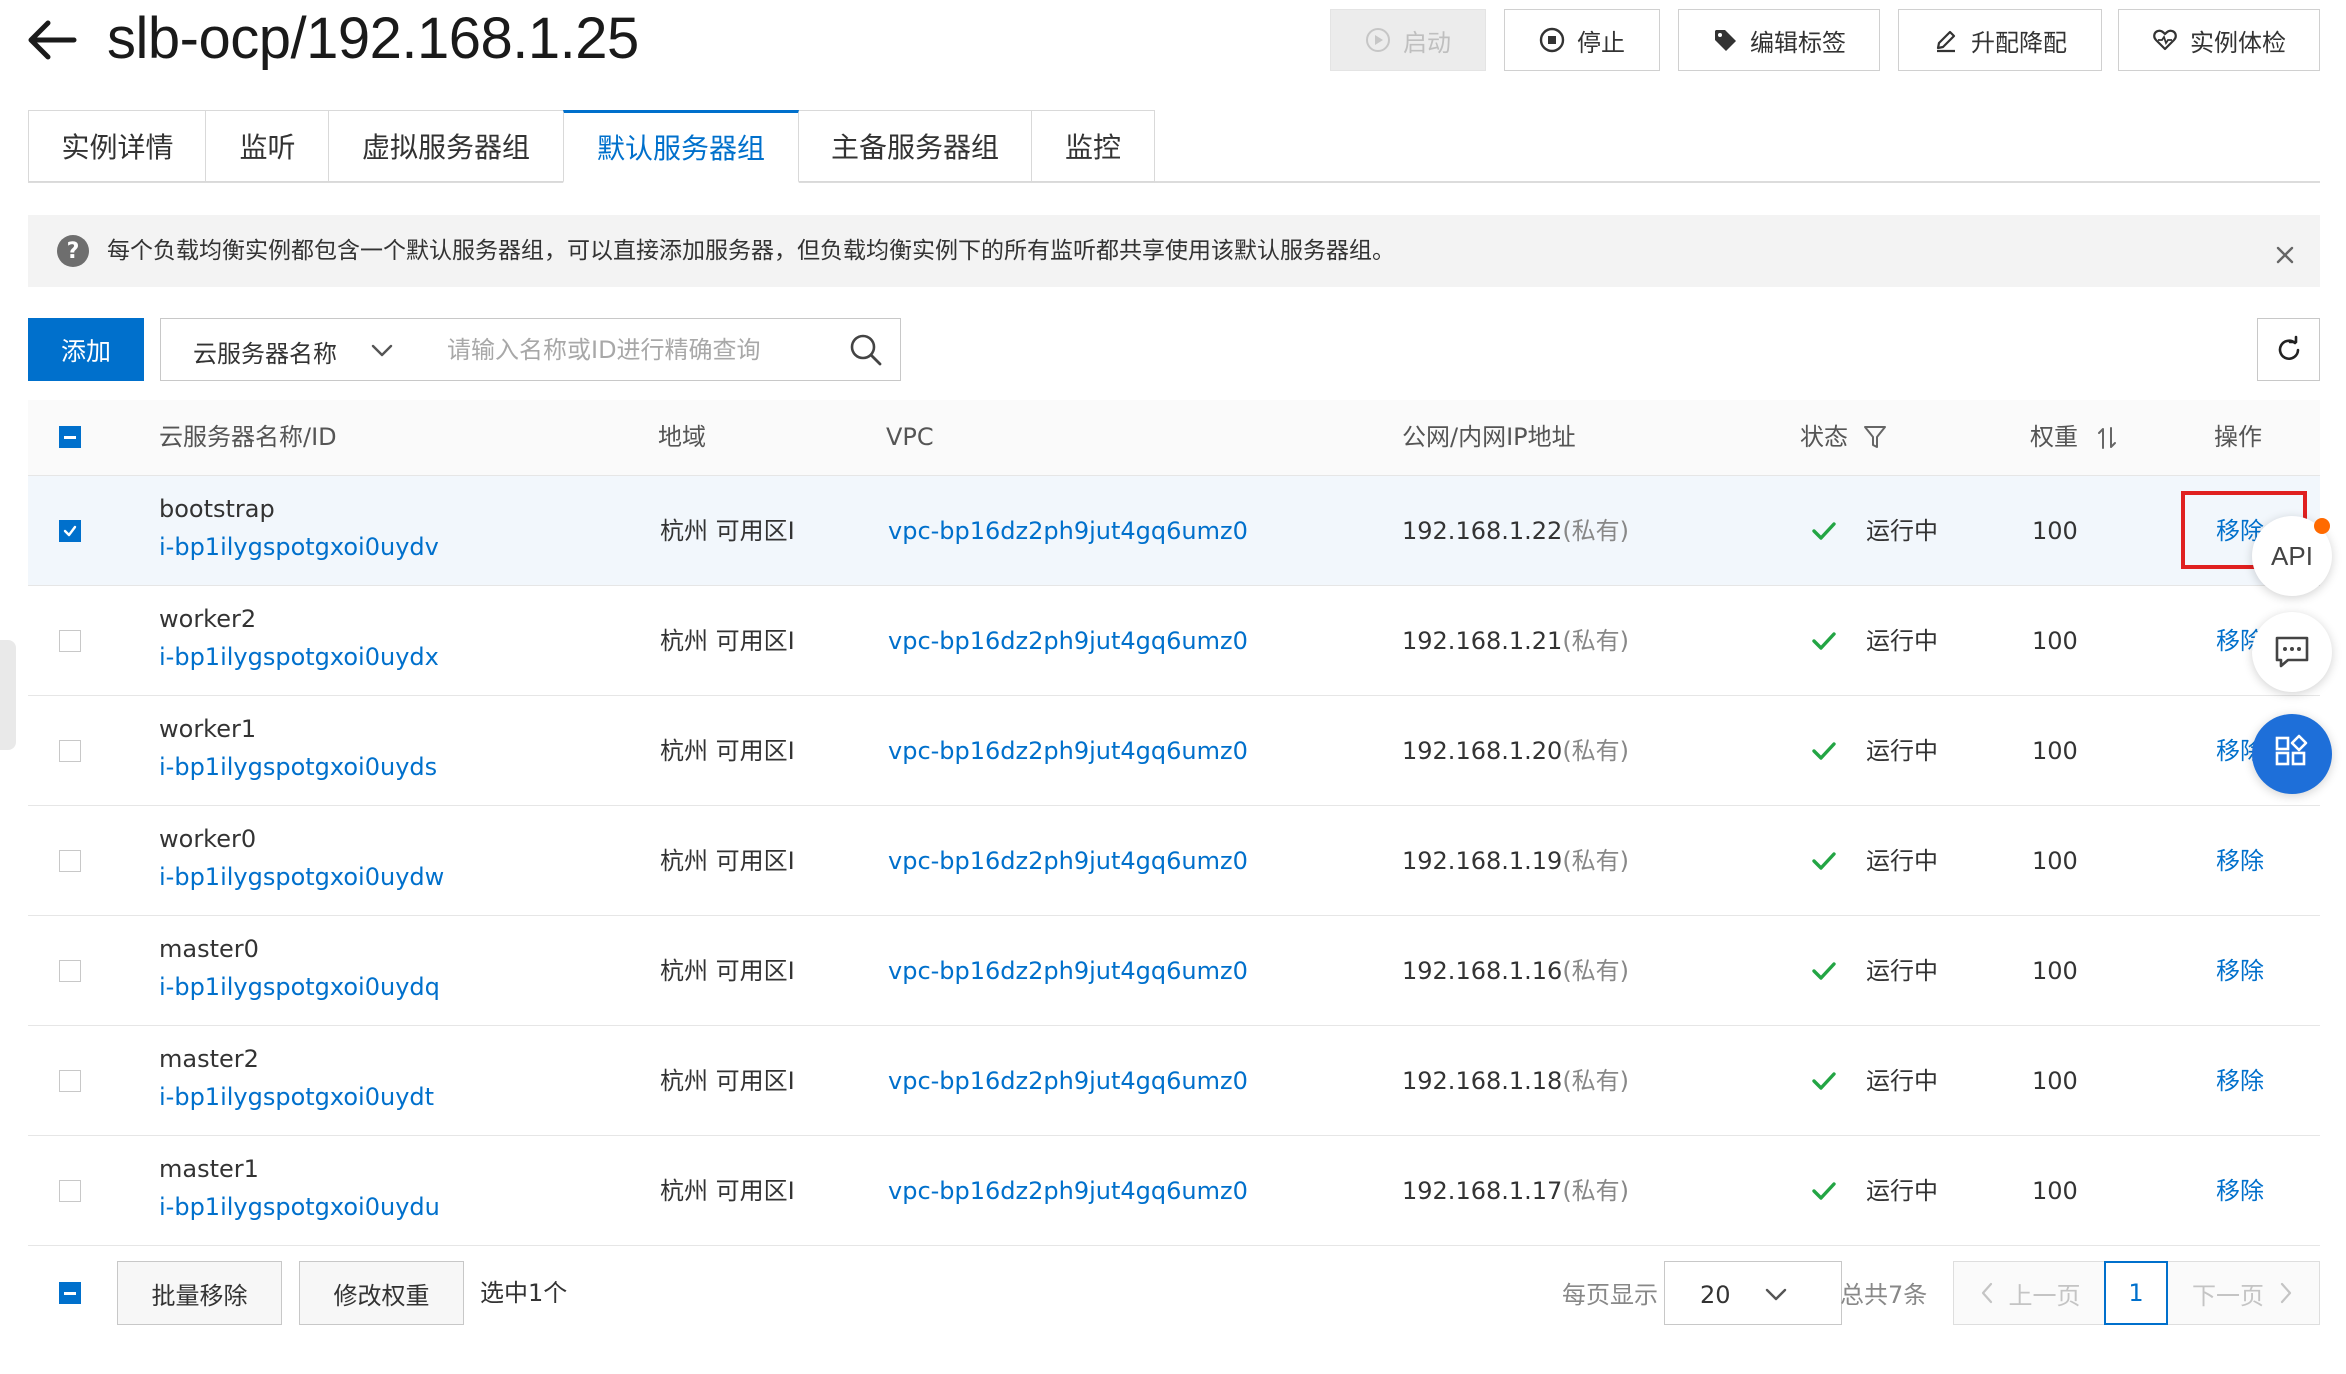 The width and height of the screenshot is (2346, 1374). What do you see at coordinates (1986, 1293) in the screenshot?
I see `chevron-left-icon` at bounding box center [1986, 1293].